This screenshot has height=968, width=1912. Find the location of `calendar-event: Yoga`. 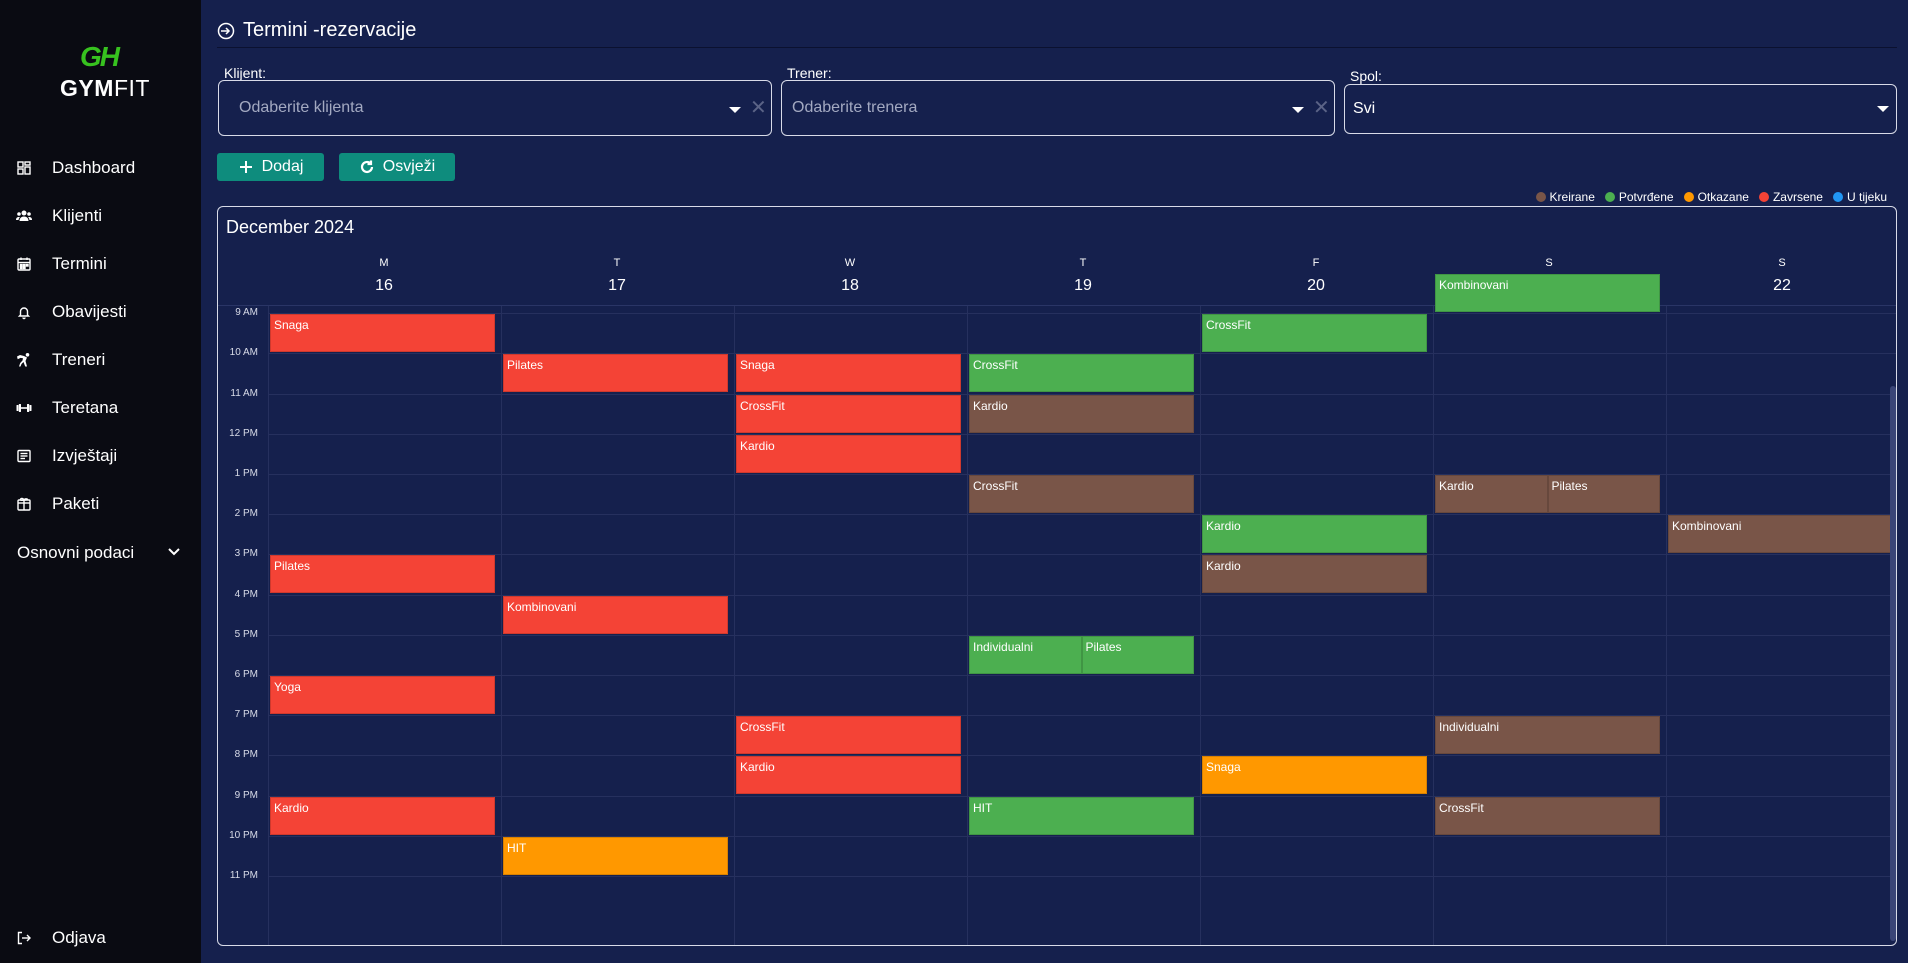

calendar-event: Yoga is located at coordinates (382, 695).